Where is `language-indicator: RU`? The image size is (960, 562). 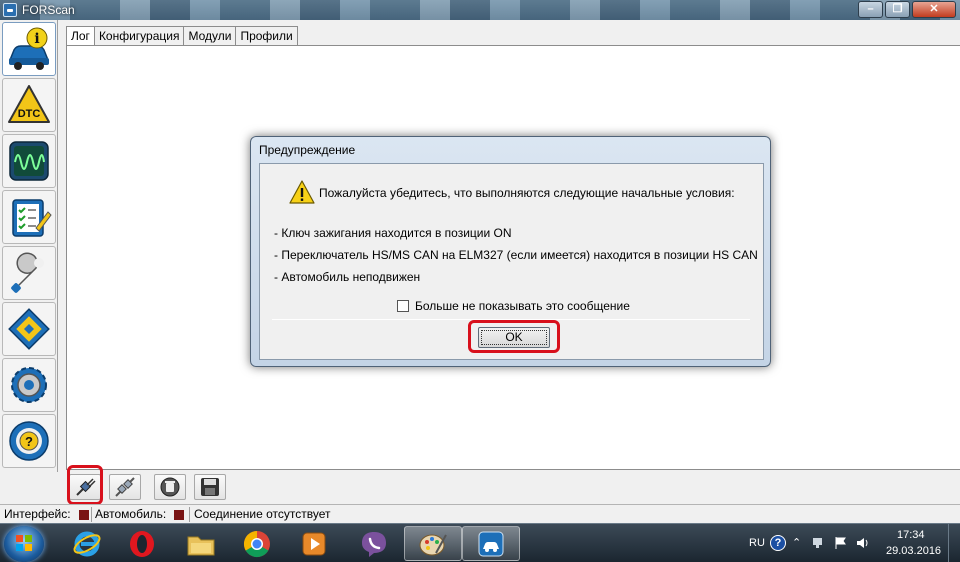 language-indicator: RU is located at coordinates (757, 543).